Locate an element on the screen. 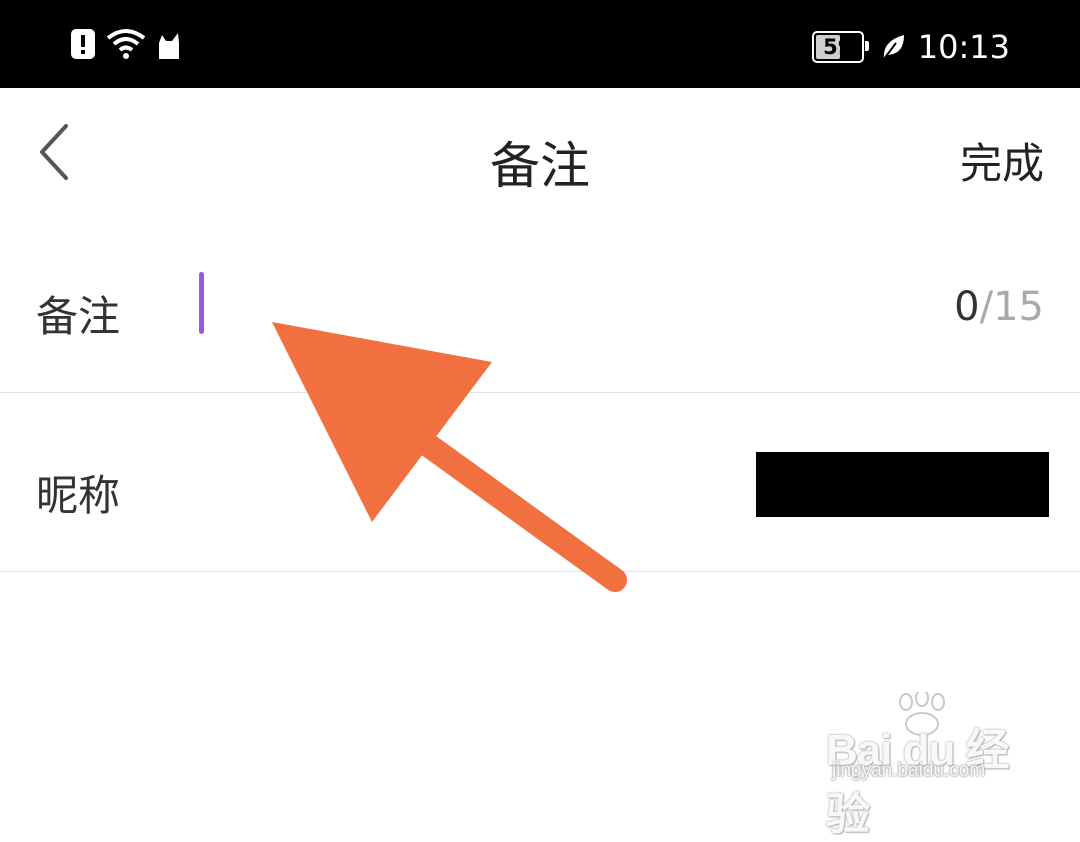  watermark-url: jingyan.baidu.com is located at coordinates (909, 770).